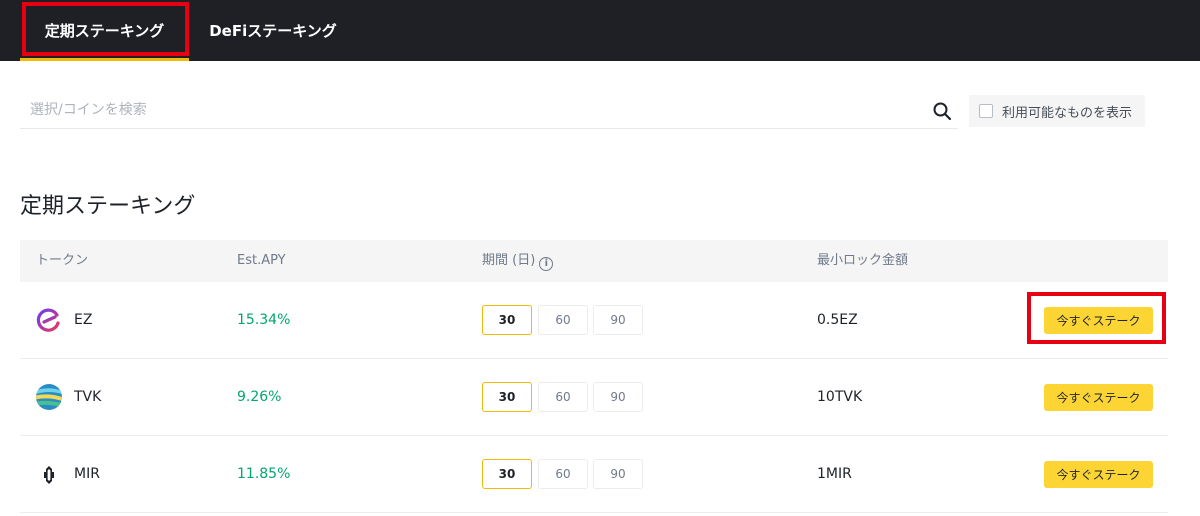 This screenshot has height=516, width=1200. Describe the element at coordinates (840, 397) in the screenshot. I see `min-lock-amount: 10TVK` at that location.